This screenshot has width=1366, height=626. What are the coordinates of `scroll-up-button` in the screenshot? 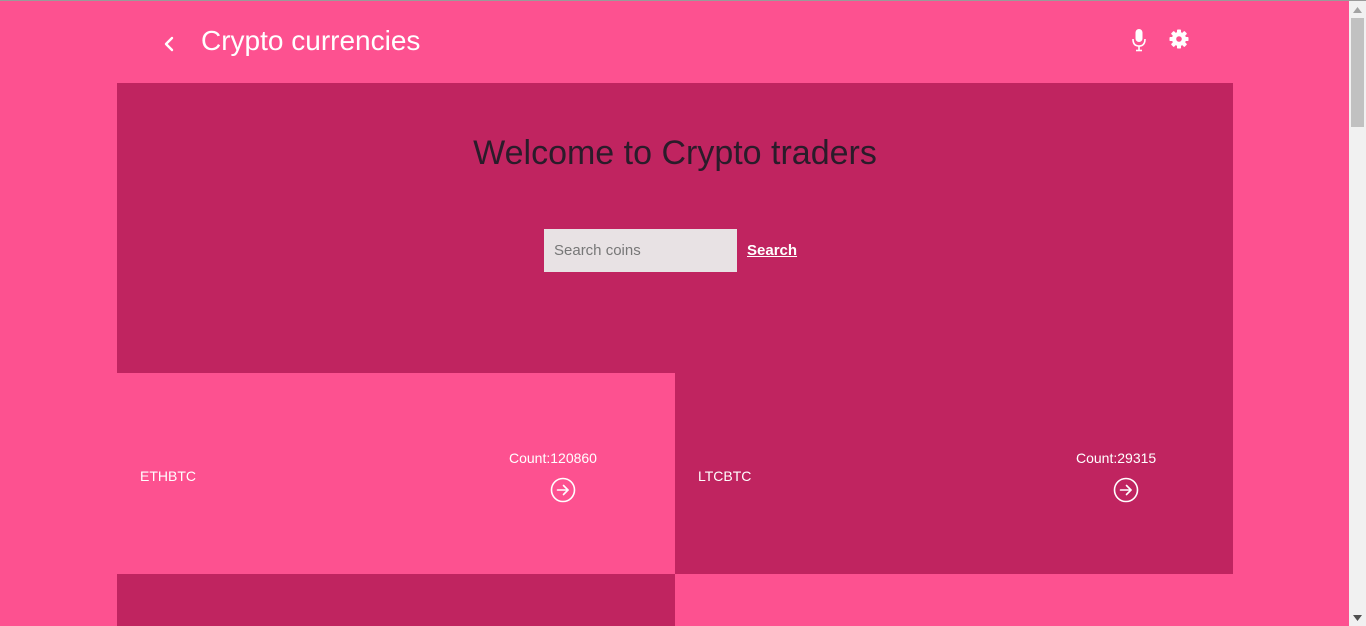 It's located at (1357, 9).